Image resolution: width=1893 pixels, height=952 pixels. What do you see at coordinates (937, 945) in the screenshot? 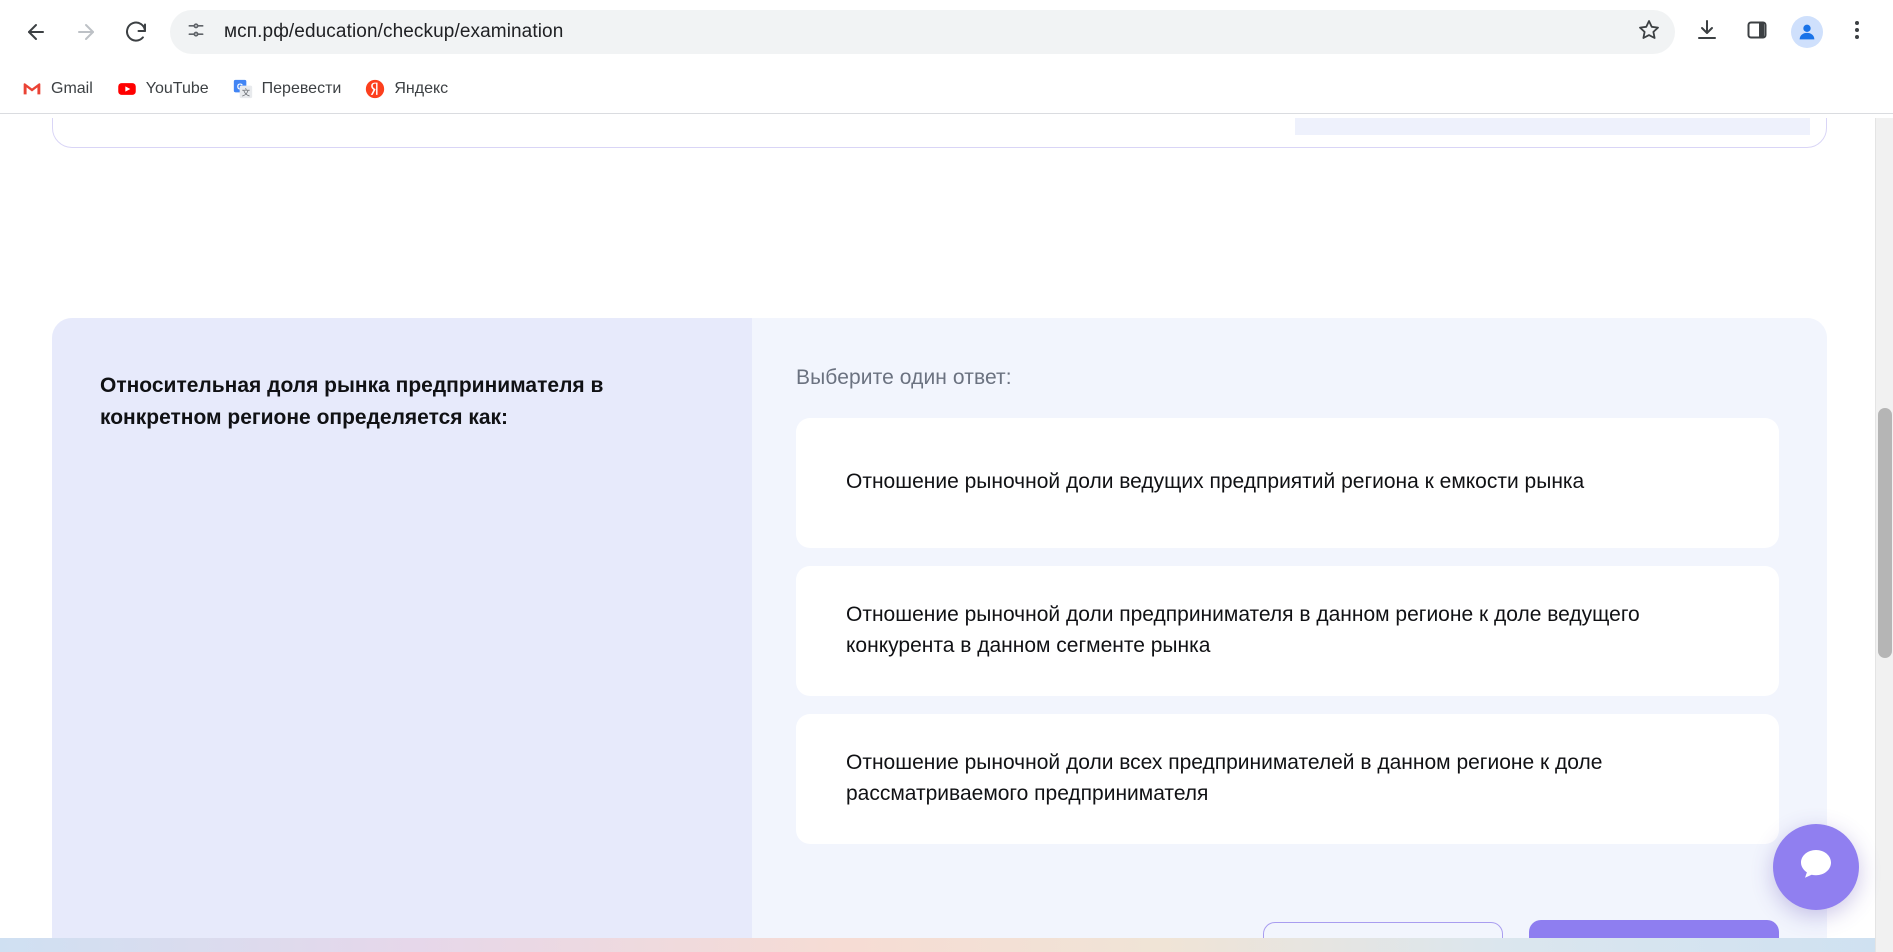
I see `footer-gradient-strip` at bounding box center [937, 945].